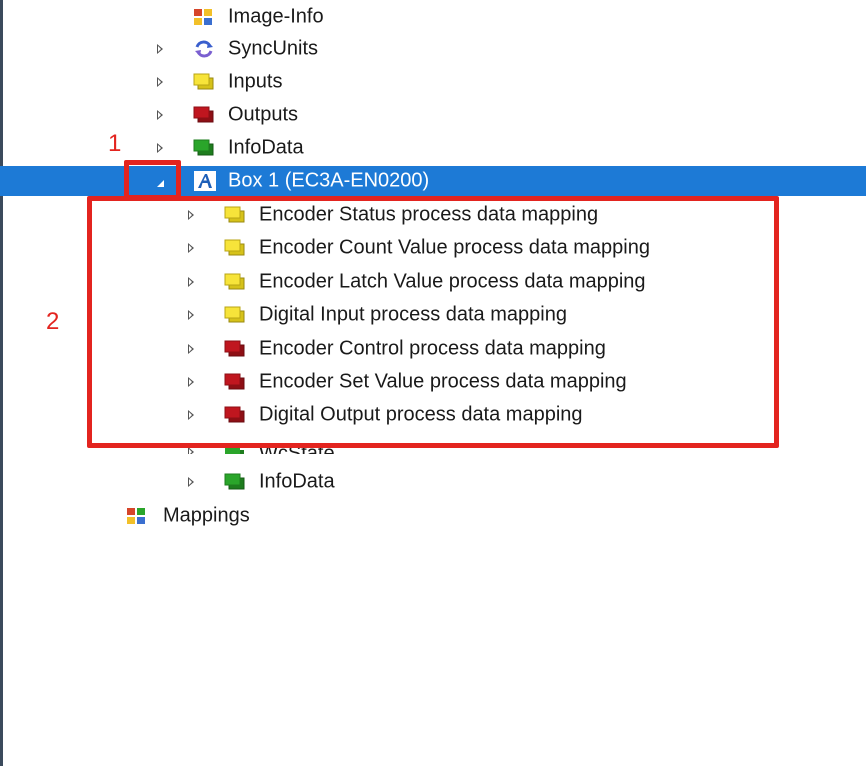  Describe the element at coordinates (204, 17) in the screenshot. I see `image-info-icon` at that location.